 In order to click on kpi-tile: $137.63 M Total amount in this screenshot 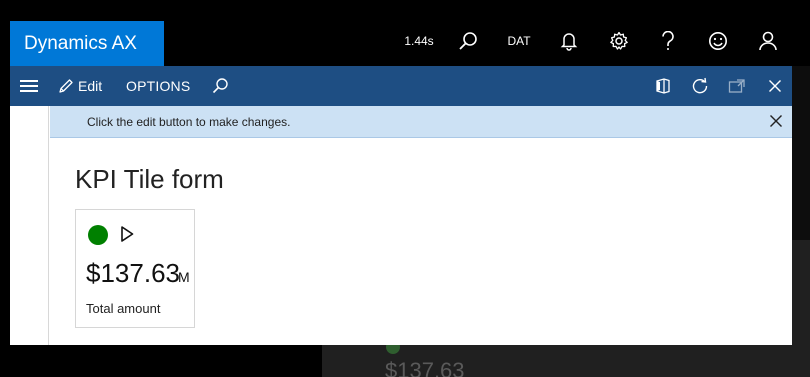, I will do `click(135, 268)`.